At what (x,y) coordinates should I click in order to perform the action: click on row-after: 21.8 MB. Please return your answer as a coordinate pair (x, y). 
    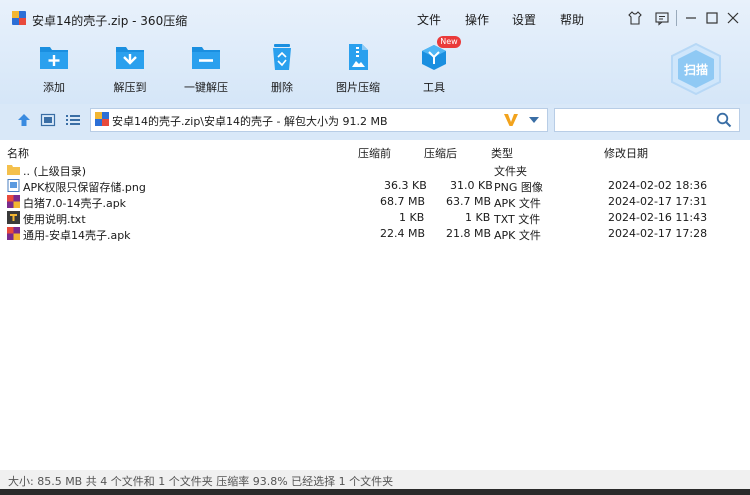
    Looking at the image, I should click on (469, 233).